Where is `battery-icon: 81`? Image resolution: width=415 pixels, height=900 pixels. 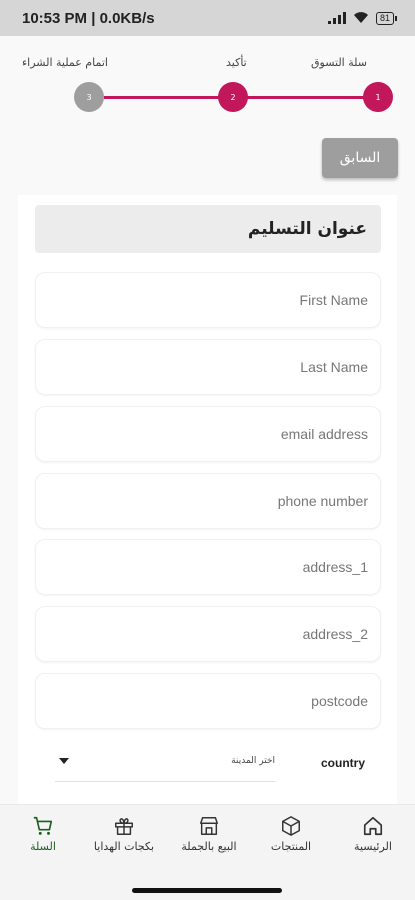
battery-icon: 81 is located at coordinates (386, 18).